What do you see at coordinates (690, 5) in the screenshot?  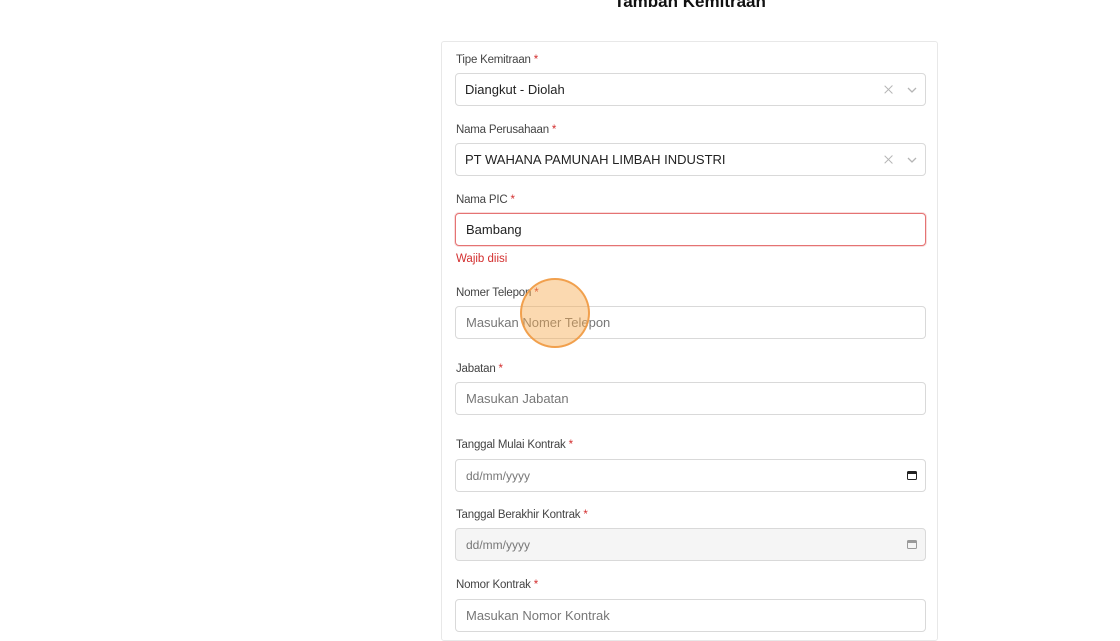 I see `page-title: Tambah Kemitraan` at bounding box center [690, 5].